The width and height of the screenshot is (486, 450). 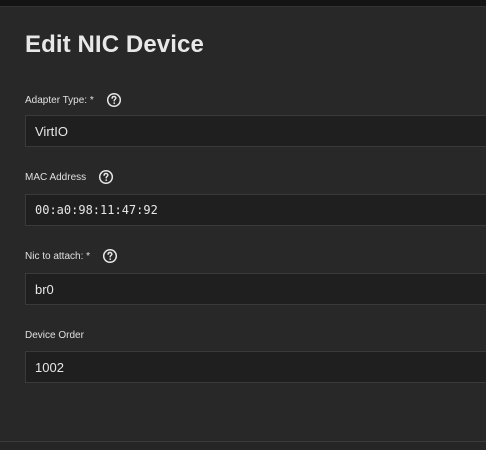 I want to click on device-order-label-row: Device Order, so click(x=54, y=335).